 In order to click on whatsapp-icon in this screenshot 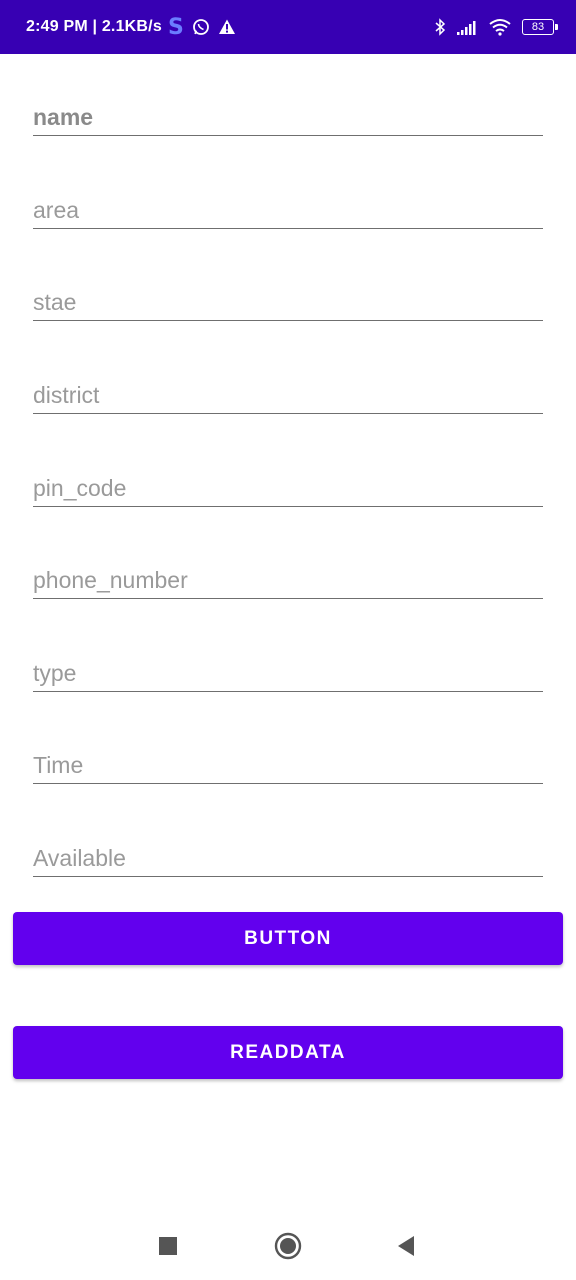, I will do `click(201, 27)`.